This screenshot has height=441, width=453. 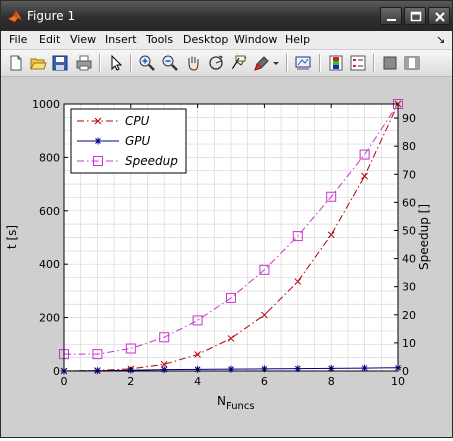 I want to click on maximize-button, so click(x=415, y=16).